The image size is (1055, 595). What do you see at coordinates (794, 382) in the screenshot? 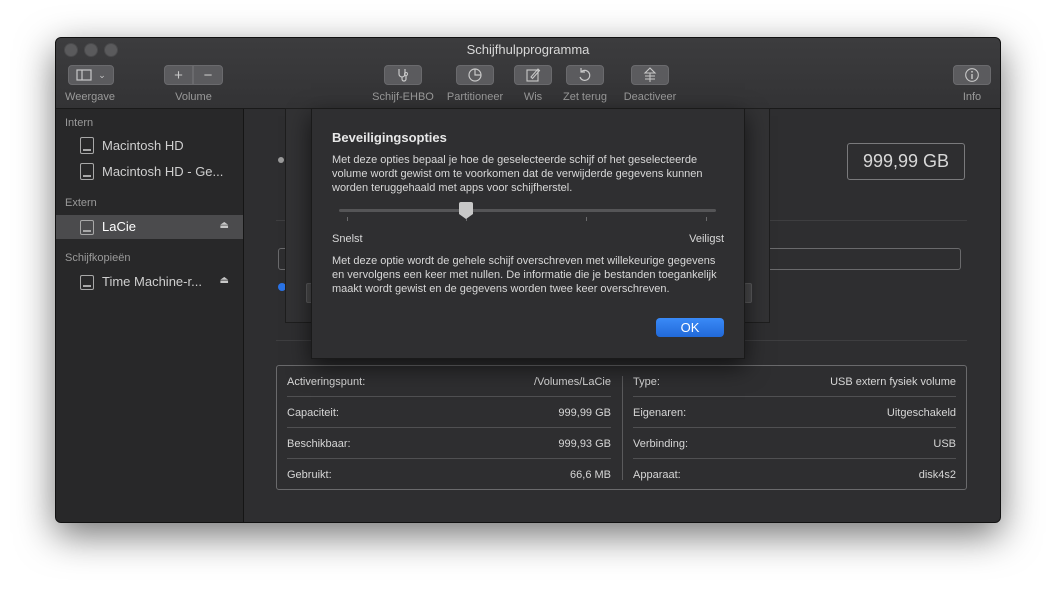
I see `info-row-type: Type: USB extern fysiek volume` at bounding box center [794, 382].